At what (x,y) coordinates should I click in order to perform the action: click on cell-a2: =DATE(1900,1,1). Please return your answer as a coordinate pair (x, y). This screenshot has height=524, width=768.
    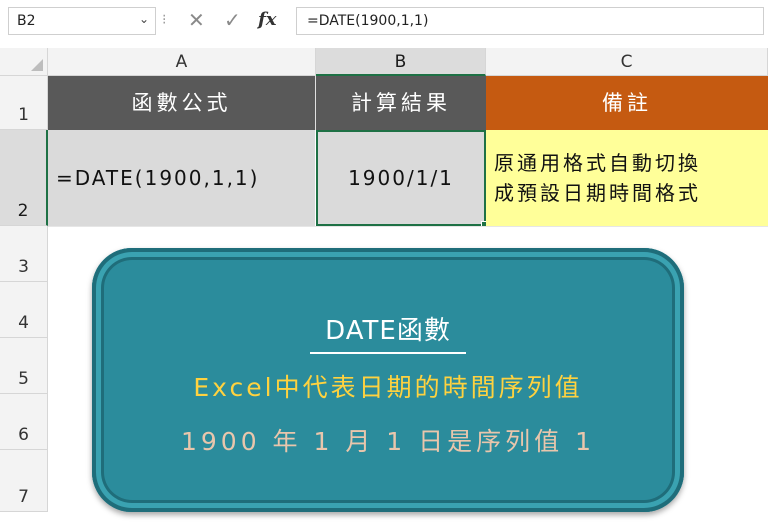
    Looking at the image, I should click on (182, 178).